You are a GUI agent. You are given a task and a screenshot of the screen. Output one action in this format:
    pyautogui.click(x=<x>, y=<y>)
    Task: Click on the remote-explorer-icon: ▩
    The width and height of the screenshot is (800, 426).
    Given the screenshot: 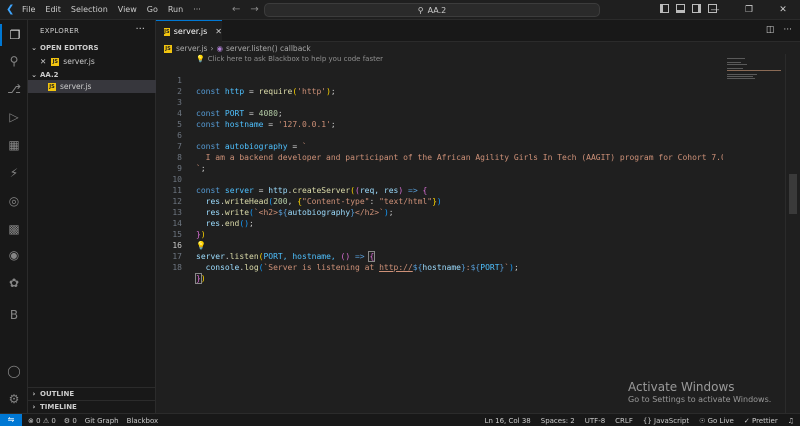 What is the action you would take?
    pyautogui.click(x=14, y=229)
    